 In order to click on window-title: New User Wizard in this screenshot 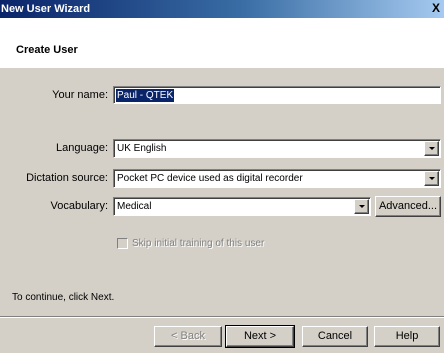, I will do `click(46, 9)`.